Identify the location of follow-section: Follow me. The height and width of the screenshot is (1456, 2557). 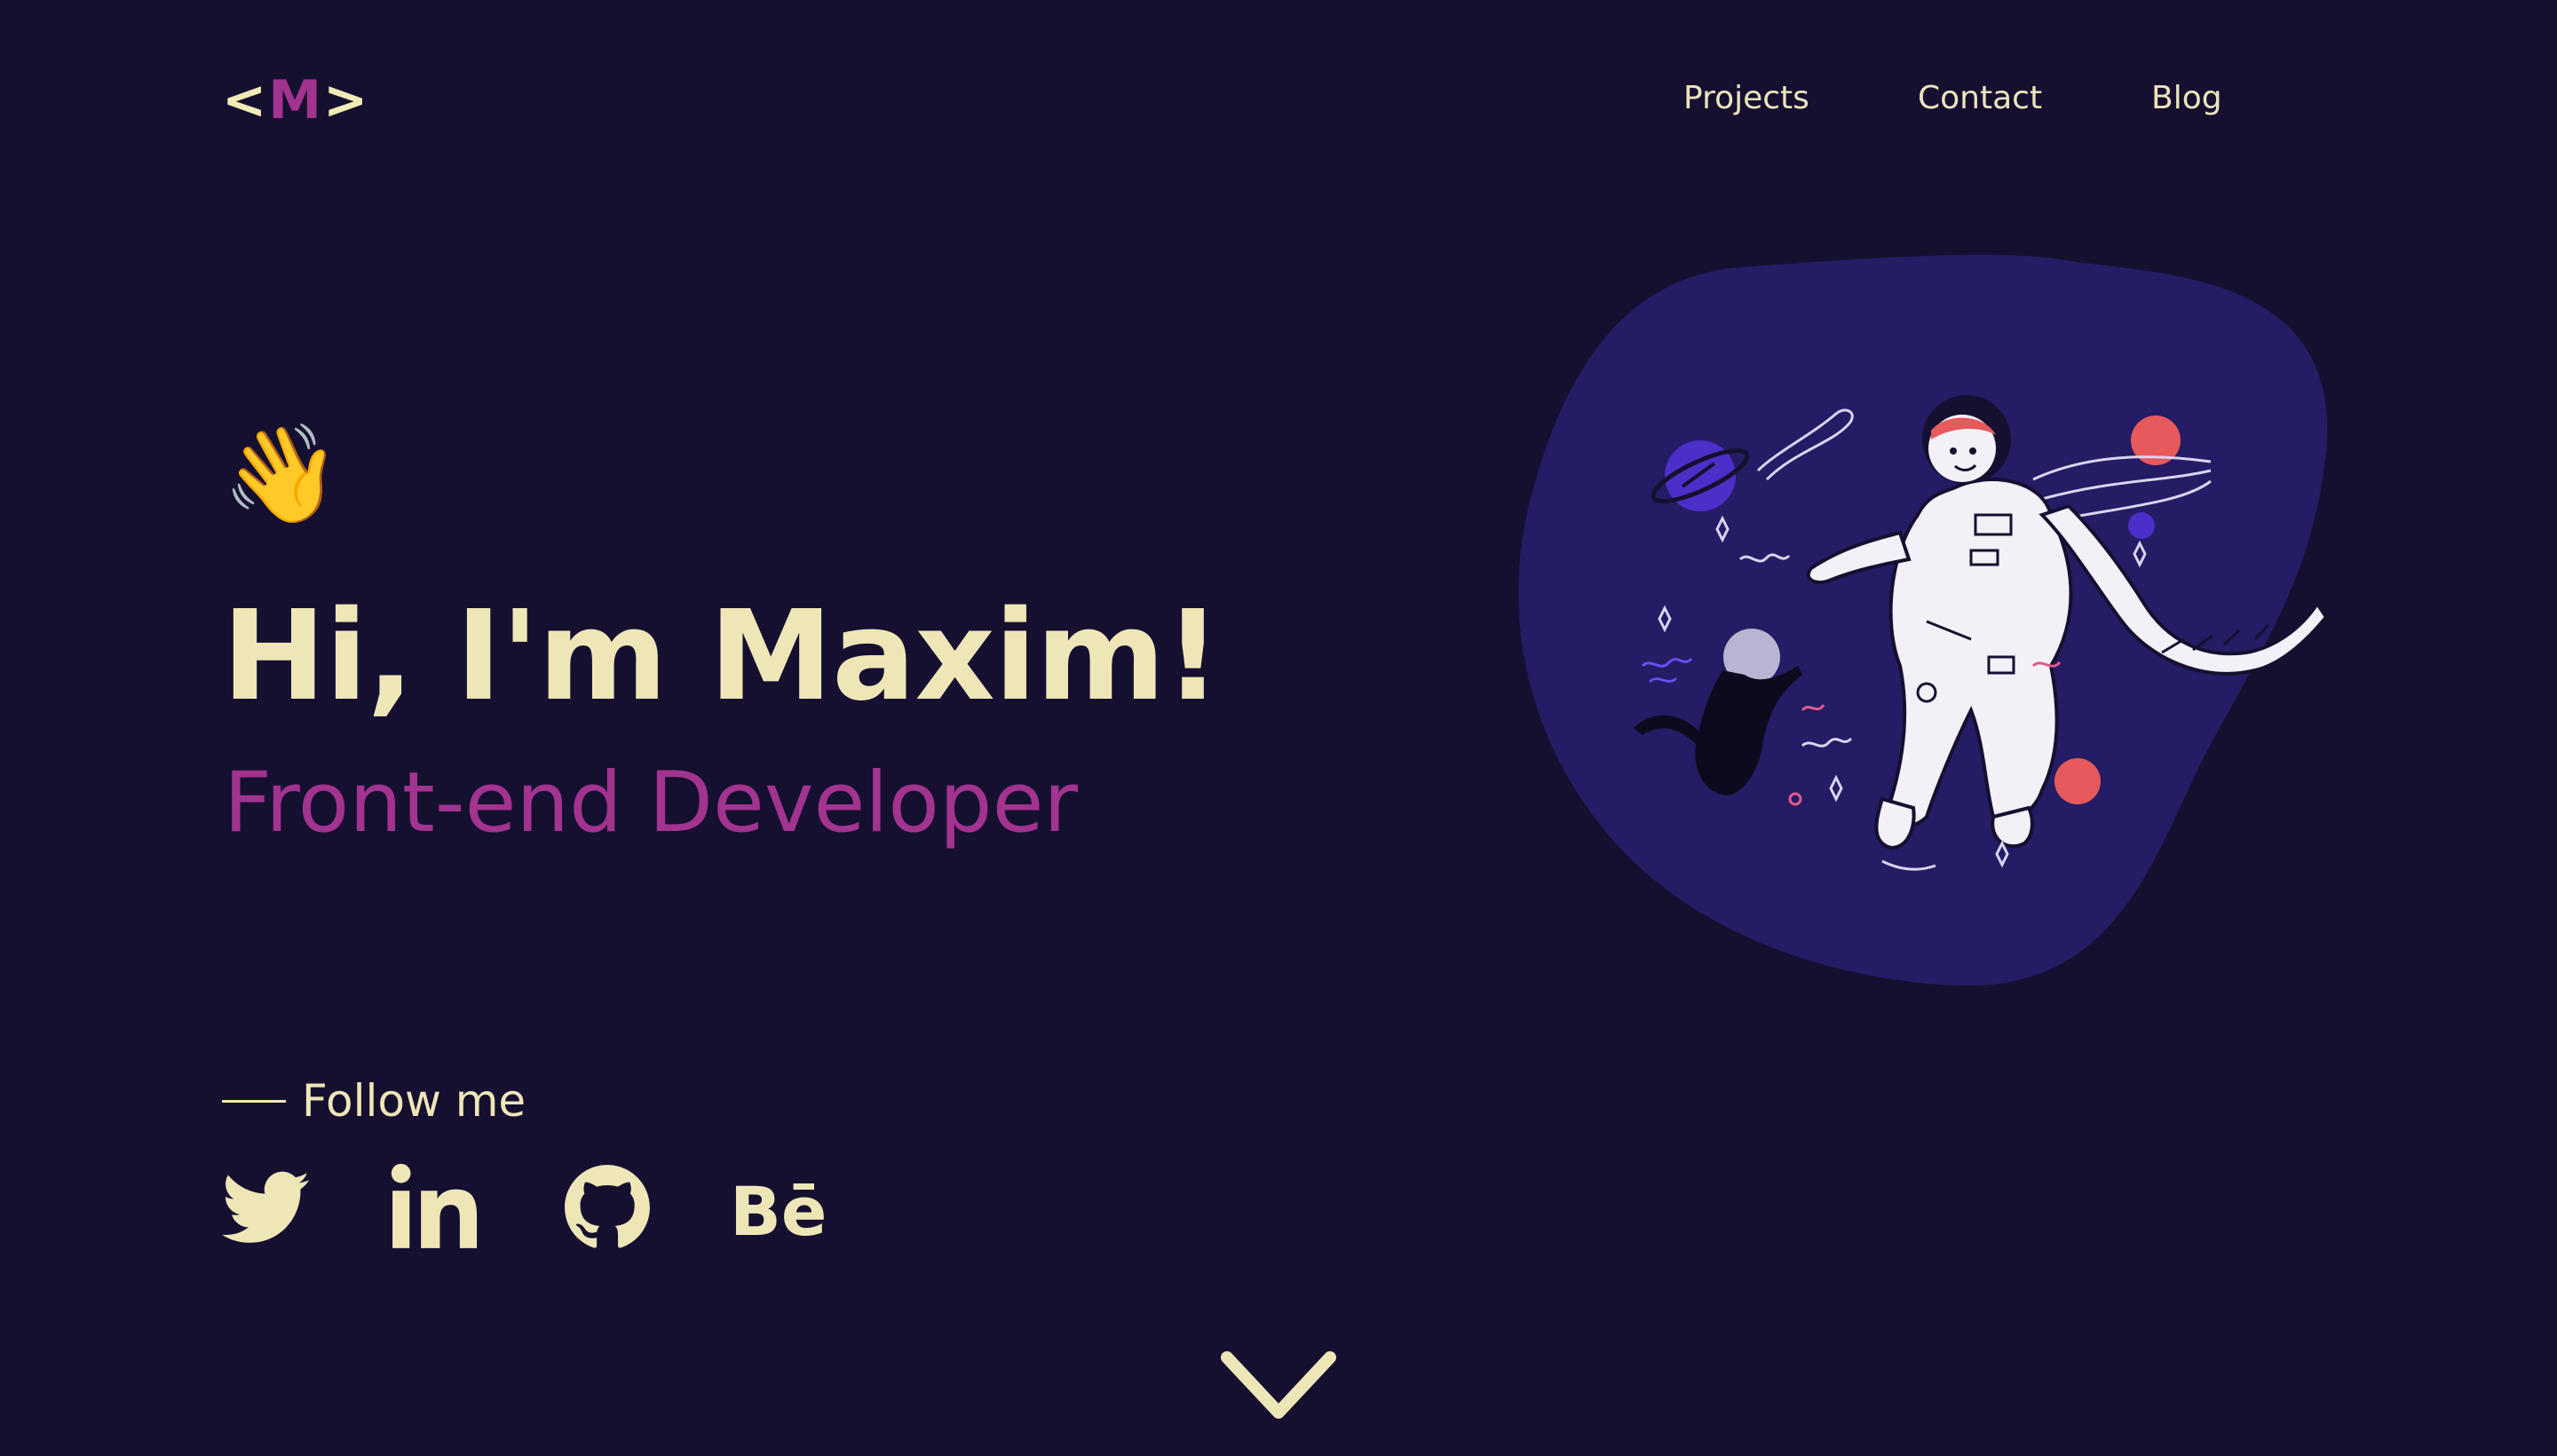
(374, 1101).